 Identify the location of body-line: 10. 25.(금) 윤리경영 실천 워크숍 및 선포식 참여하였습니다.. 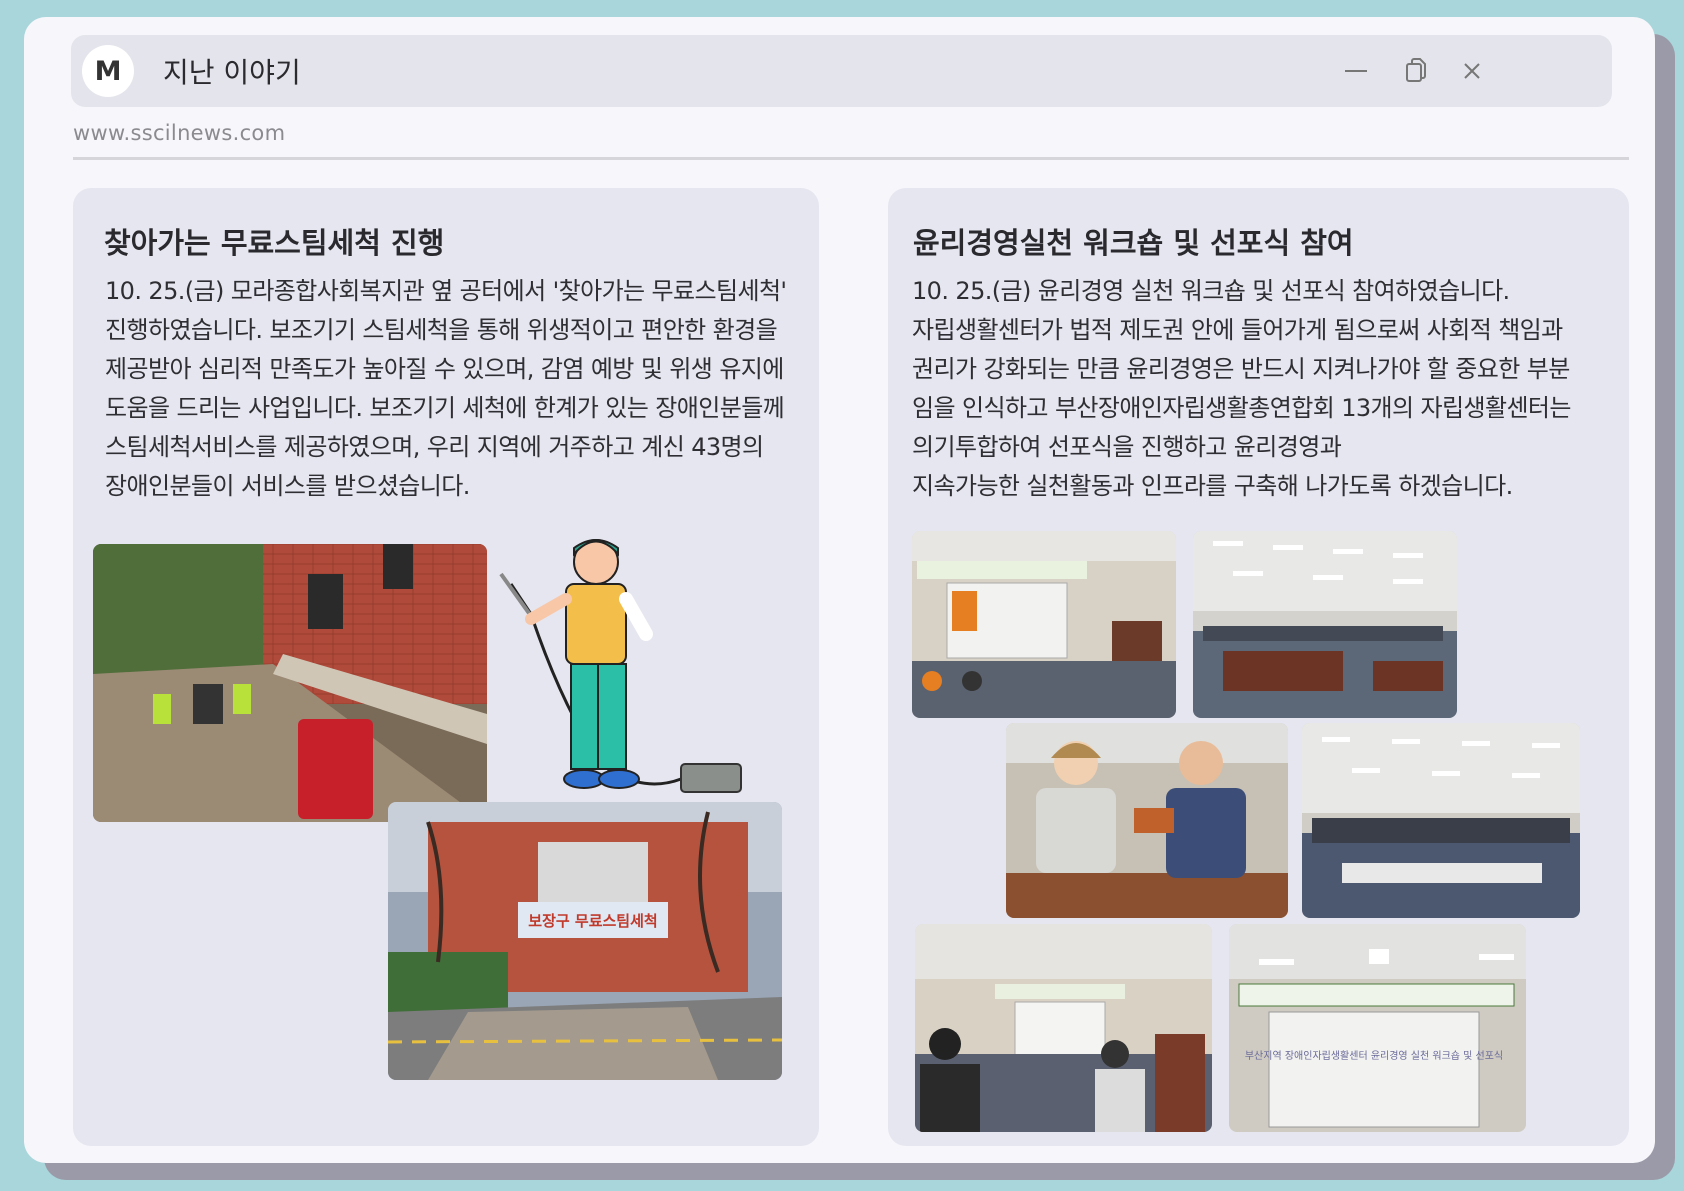
(1211, 291).